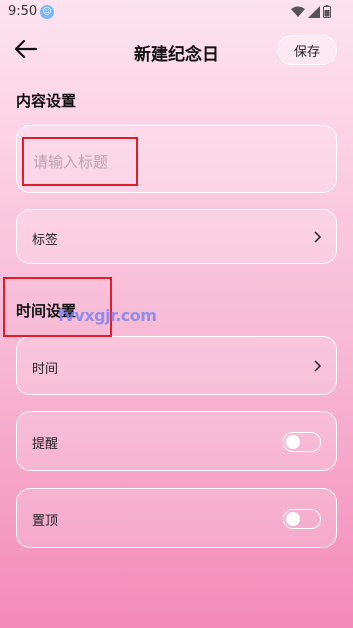 This screenshot has width=353, height=628. Describe the element at coordinates (176, 441) in the screenshot. I see `reminder-row: 提醒` at that location.